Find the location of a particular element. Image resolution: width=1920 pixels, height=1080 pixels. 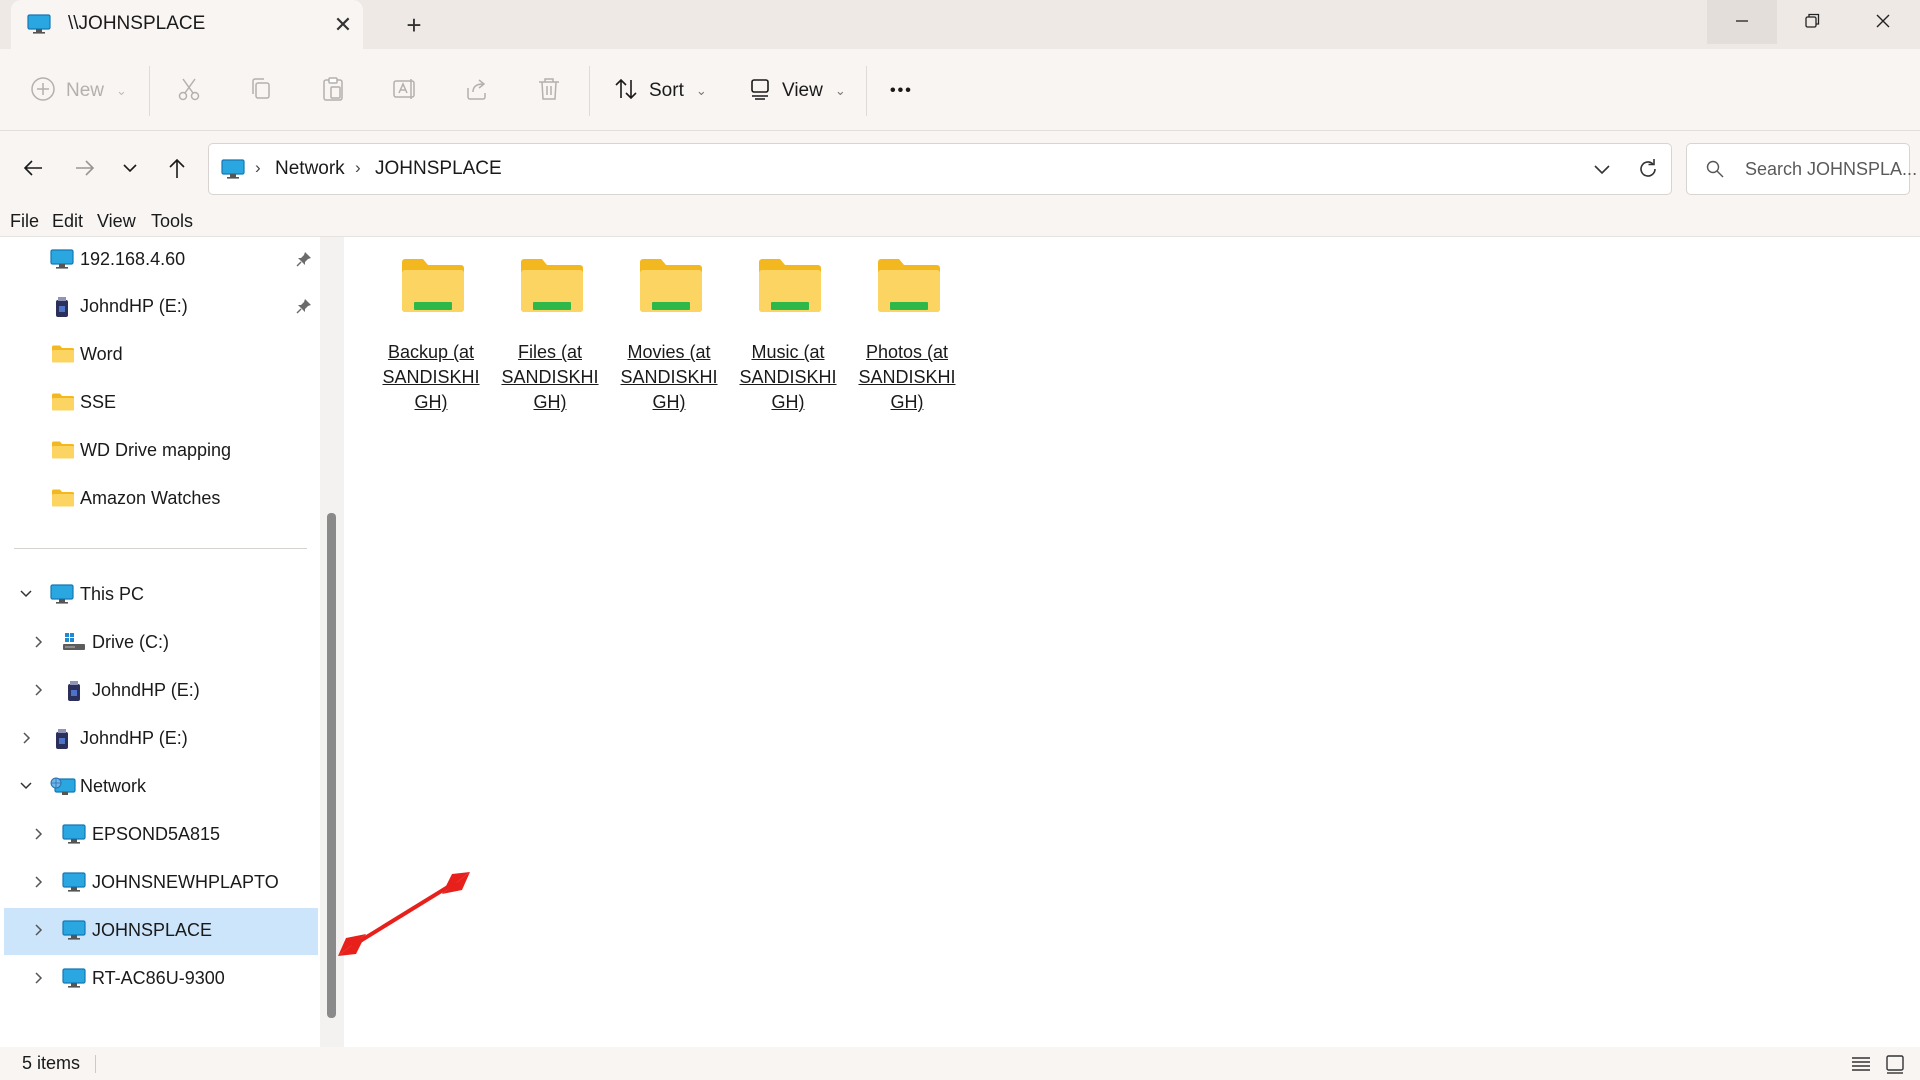

menu-edit: Edit is located at coordinates (67, 221).